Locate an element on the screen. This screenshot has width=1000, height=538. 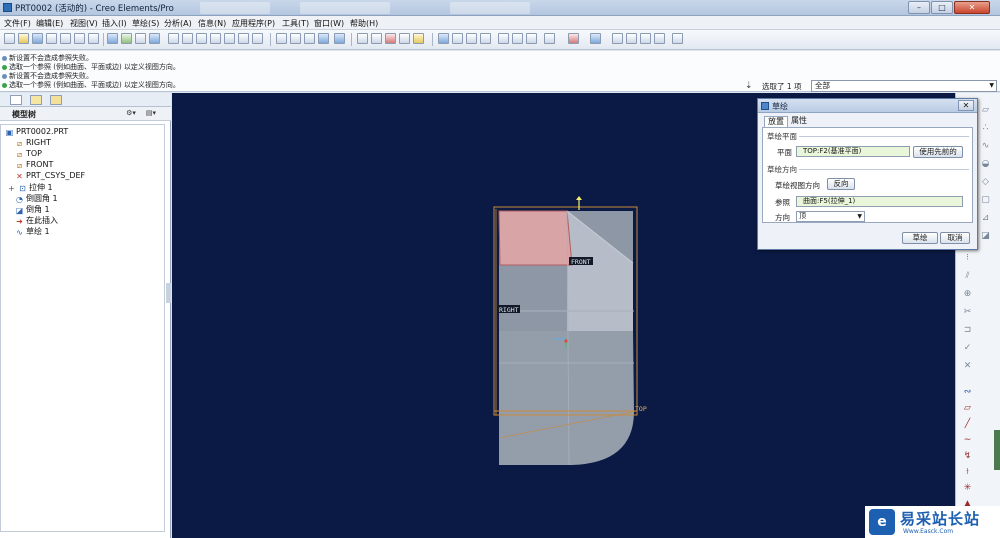
pan-icon is located at coordinates (485, 38).